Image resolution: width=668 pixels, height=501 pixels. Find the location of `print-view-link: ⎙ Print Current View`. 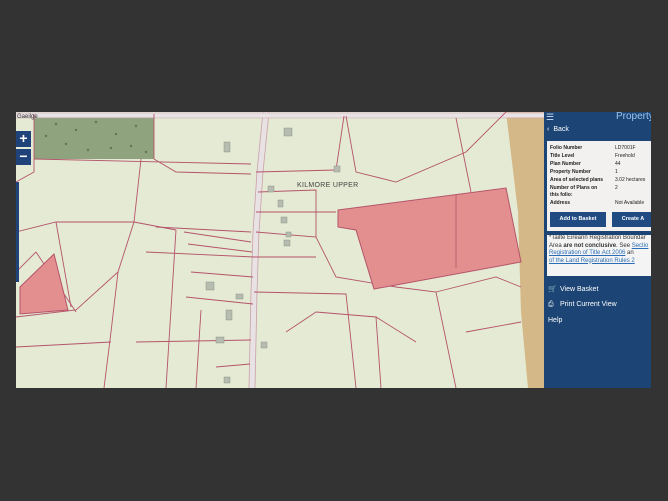

print-view-link: ⎙ Print Current View is located at coordinates (582, 305).